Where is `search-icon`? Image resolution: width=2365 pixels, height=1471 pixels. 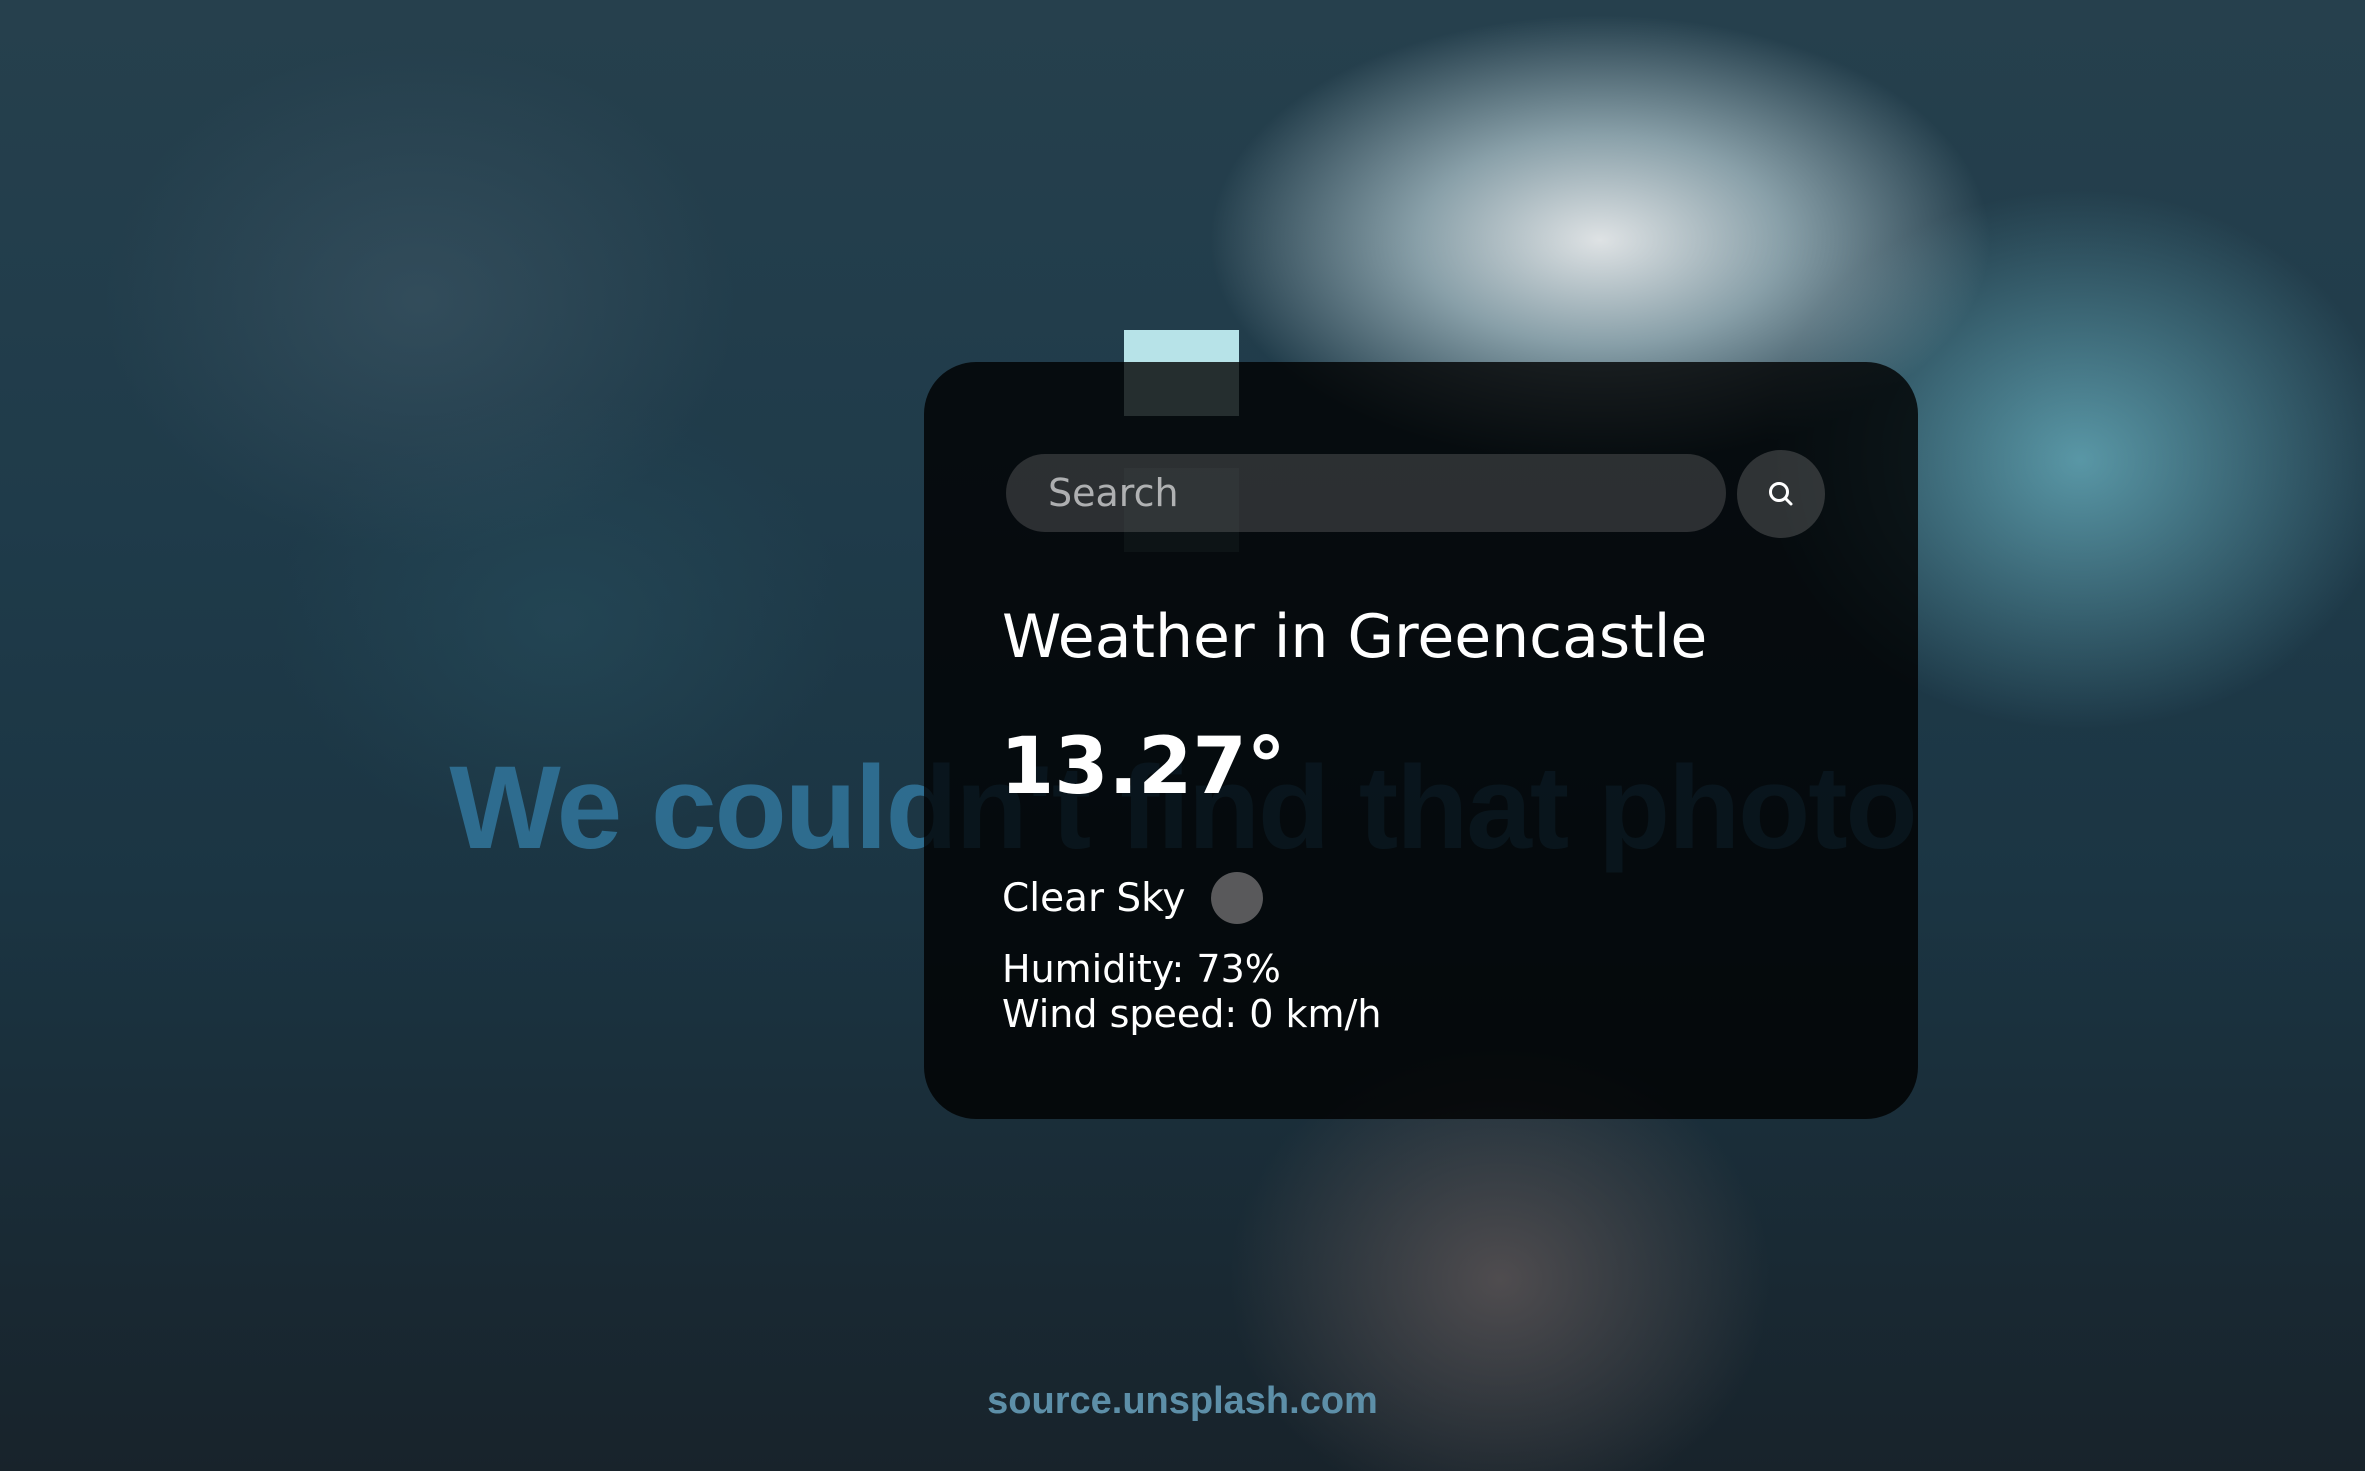 search-icon is located at coordinates (1781, 494).